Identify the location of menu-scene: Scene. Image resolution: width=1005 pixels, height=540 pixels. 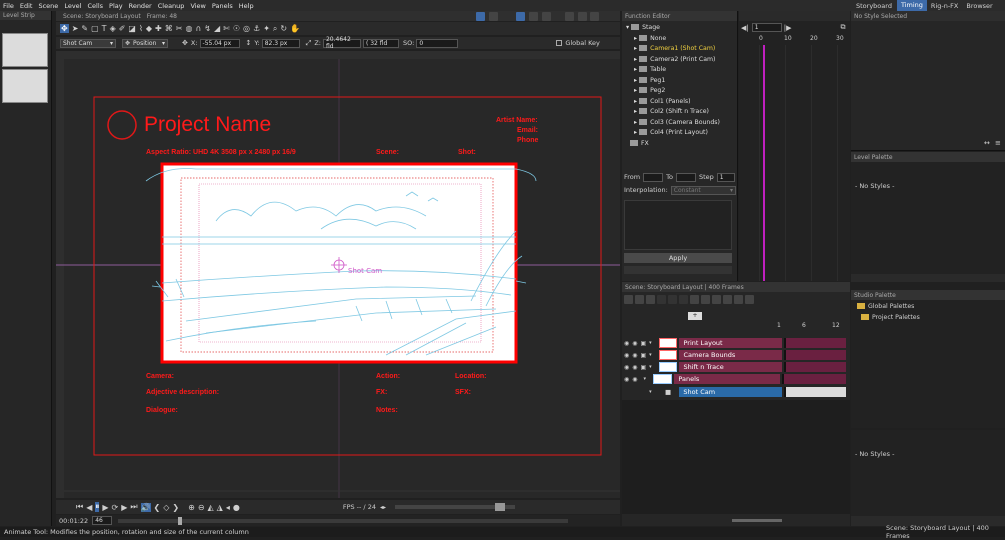
(48, 6).